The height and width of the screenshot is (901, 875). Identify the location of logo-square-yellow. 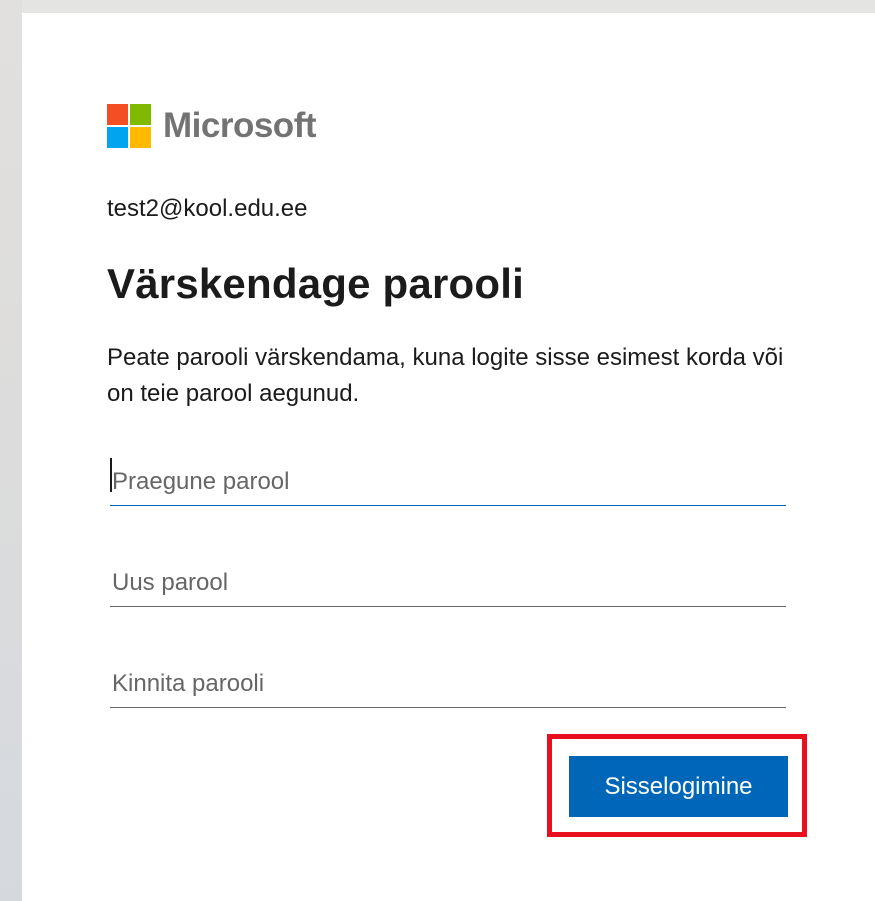
(140, 137).